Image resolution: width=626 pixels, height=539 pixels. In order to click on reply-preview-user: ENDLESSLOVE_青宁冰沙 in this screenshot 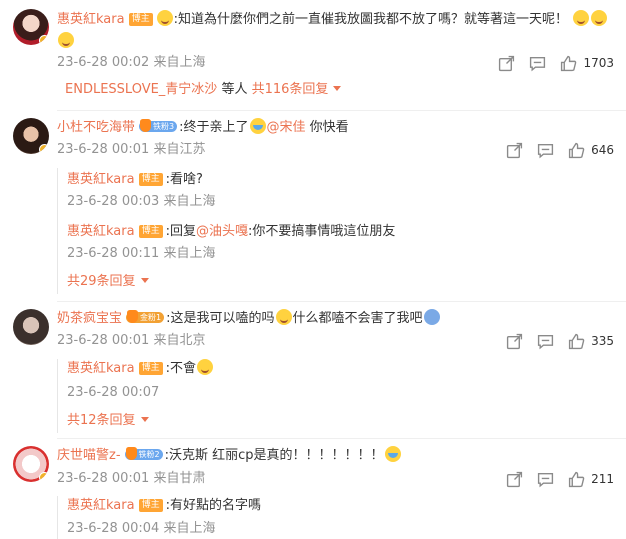, I will do `click(141, 89)`.